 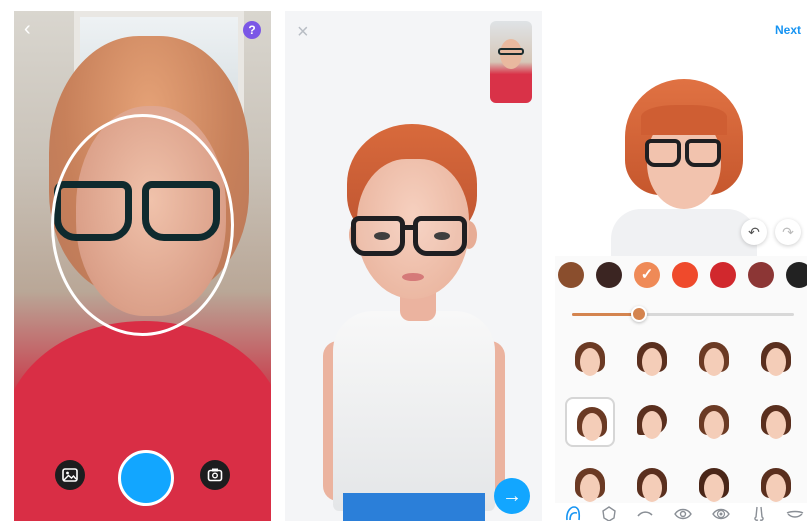 What do you see at coordinates (511, 51) in the screenshot?
I see `thumbnail-glasses` at bounding box center [511, 51].